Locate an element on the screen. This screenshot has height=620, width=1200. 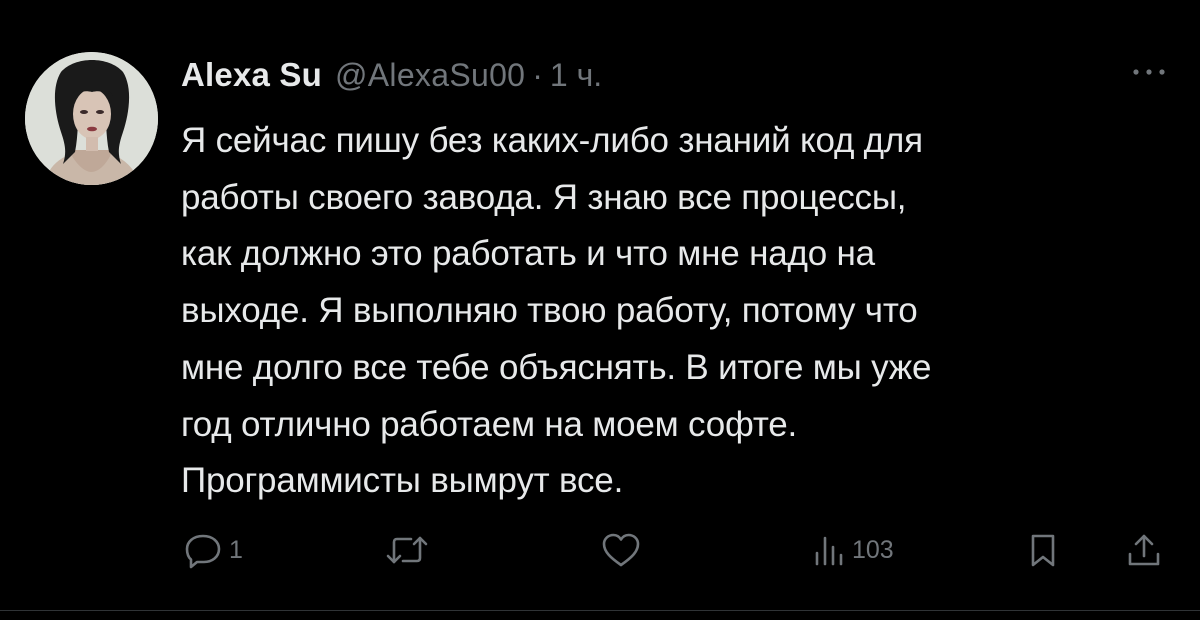
views-count: 103 is located at coordinates (873, 549).